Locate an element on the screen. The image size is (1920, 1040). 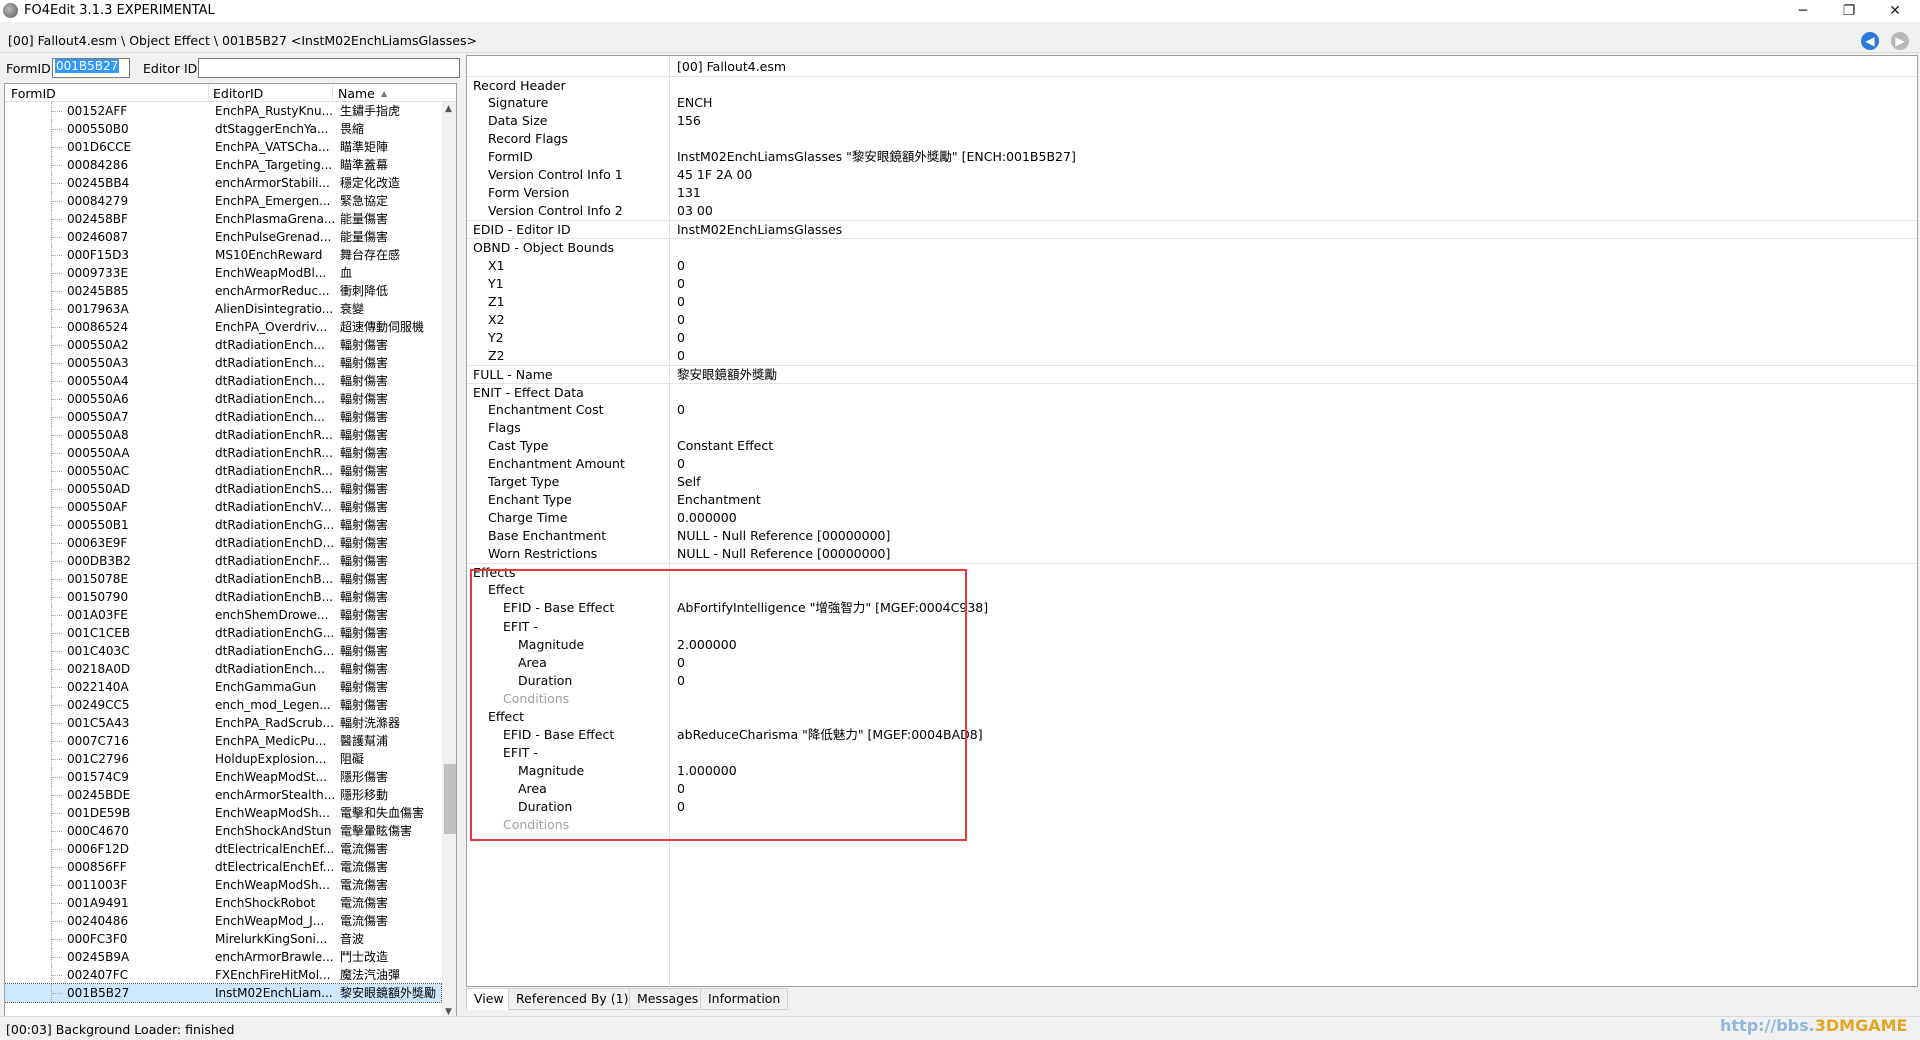
scroll-up-icon: ▲ is located at coordinates (448, 109).